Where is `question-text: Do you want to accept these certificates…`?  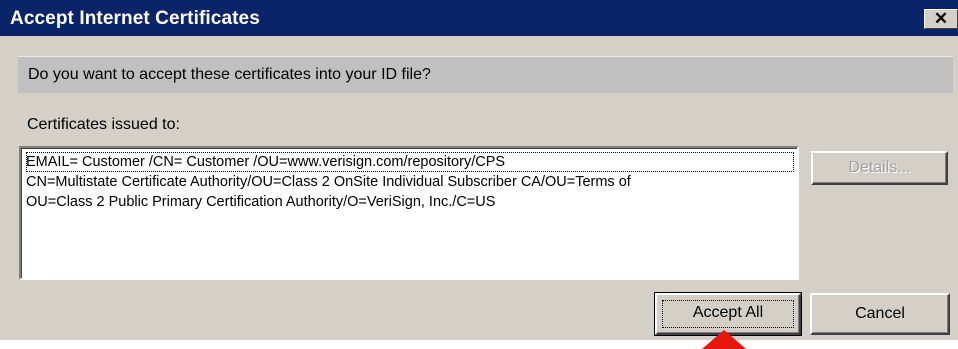
question-text: Do you want to accept these certificates… is located at coordinates (229, 74).